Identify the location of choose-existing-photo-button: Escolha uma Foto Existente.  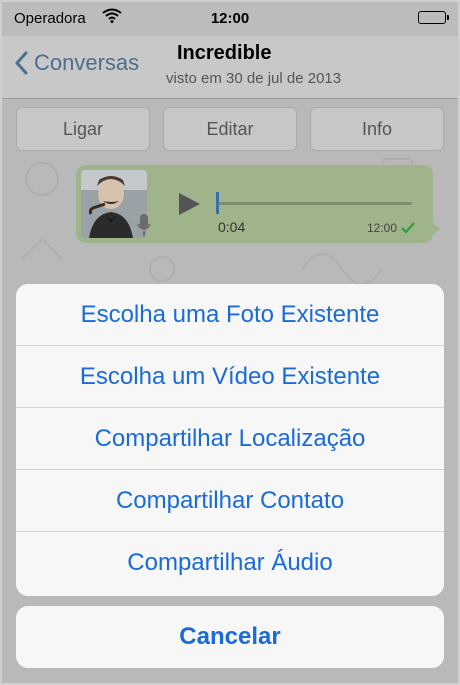
(230, 315).